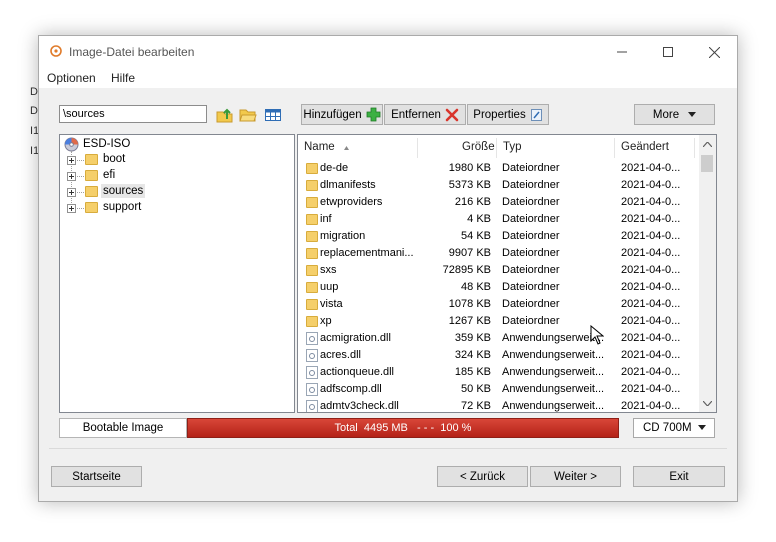  What do you see at coordinates (312, 406) in the screenshot?
I see `dll-file-icon` at bounding box center [312, 406].